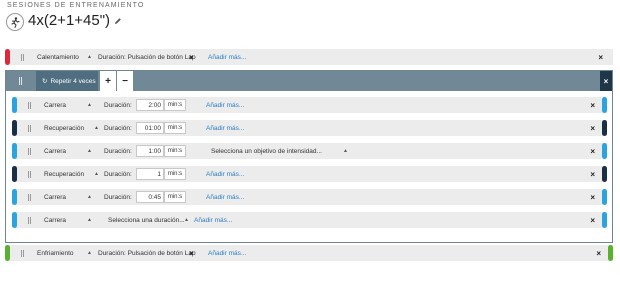 Image resolution: width=620 pixels, height=289 pixels. Describe the element at coordinates (7, 57) in the screenshot. I see `warmup-color-cap` at that location.